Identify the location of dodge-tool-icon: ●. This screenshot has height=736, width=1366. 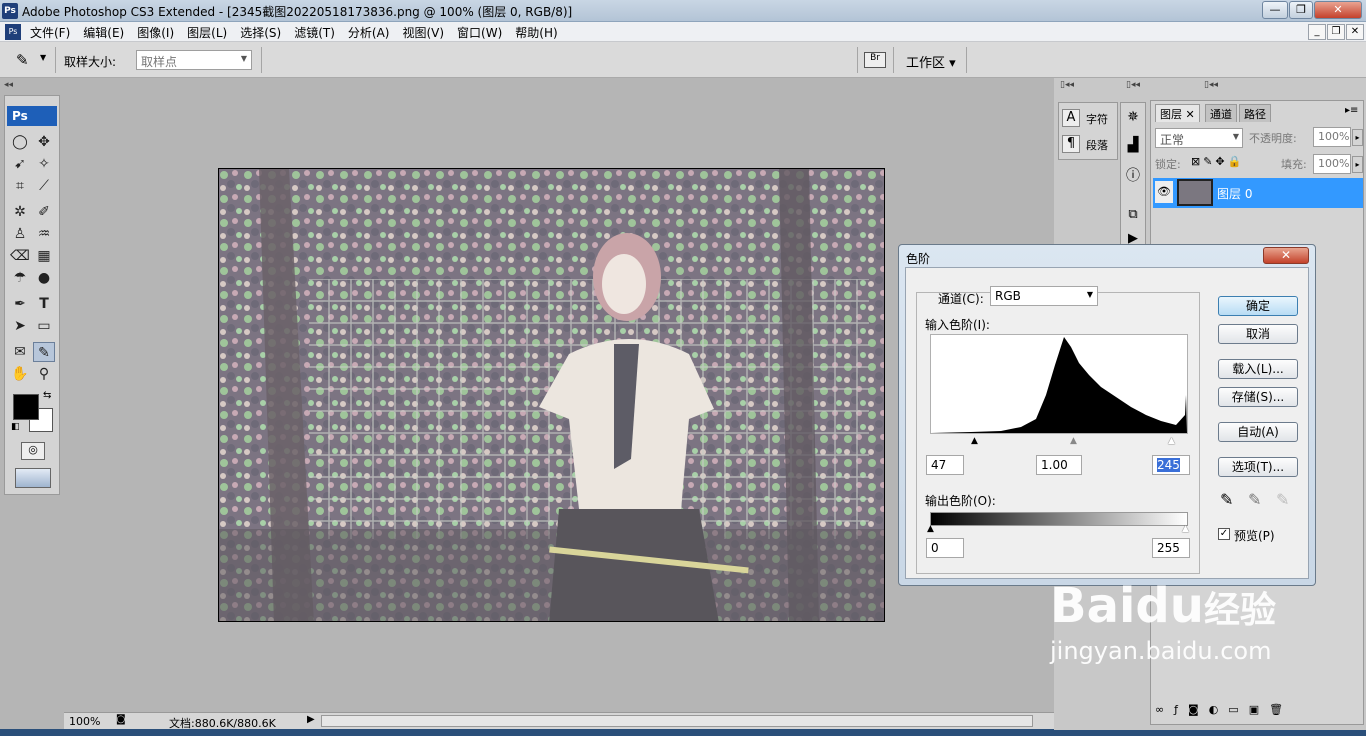
(44, 278).